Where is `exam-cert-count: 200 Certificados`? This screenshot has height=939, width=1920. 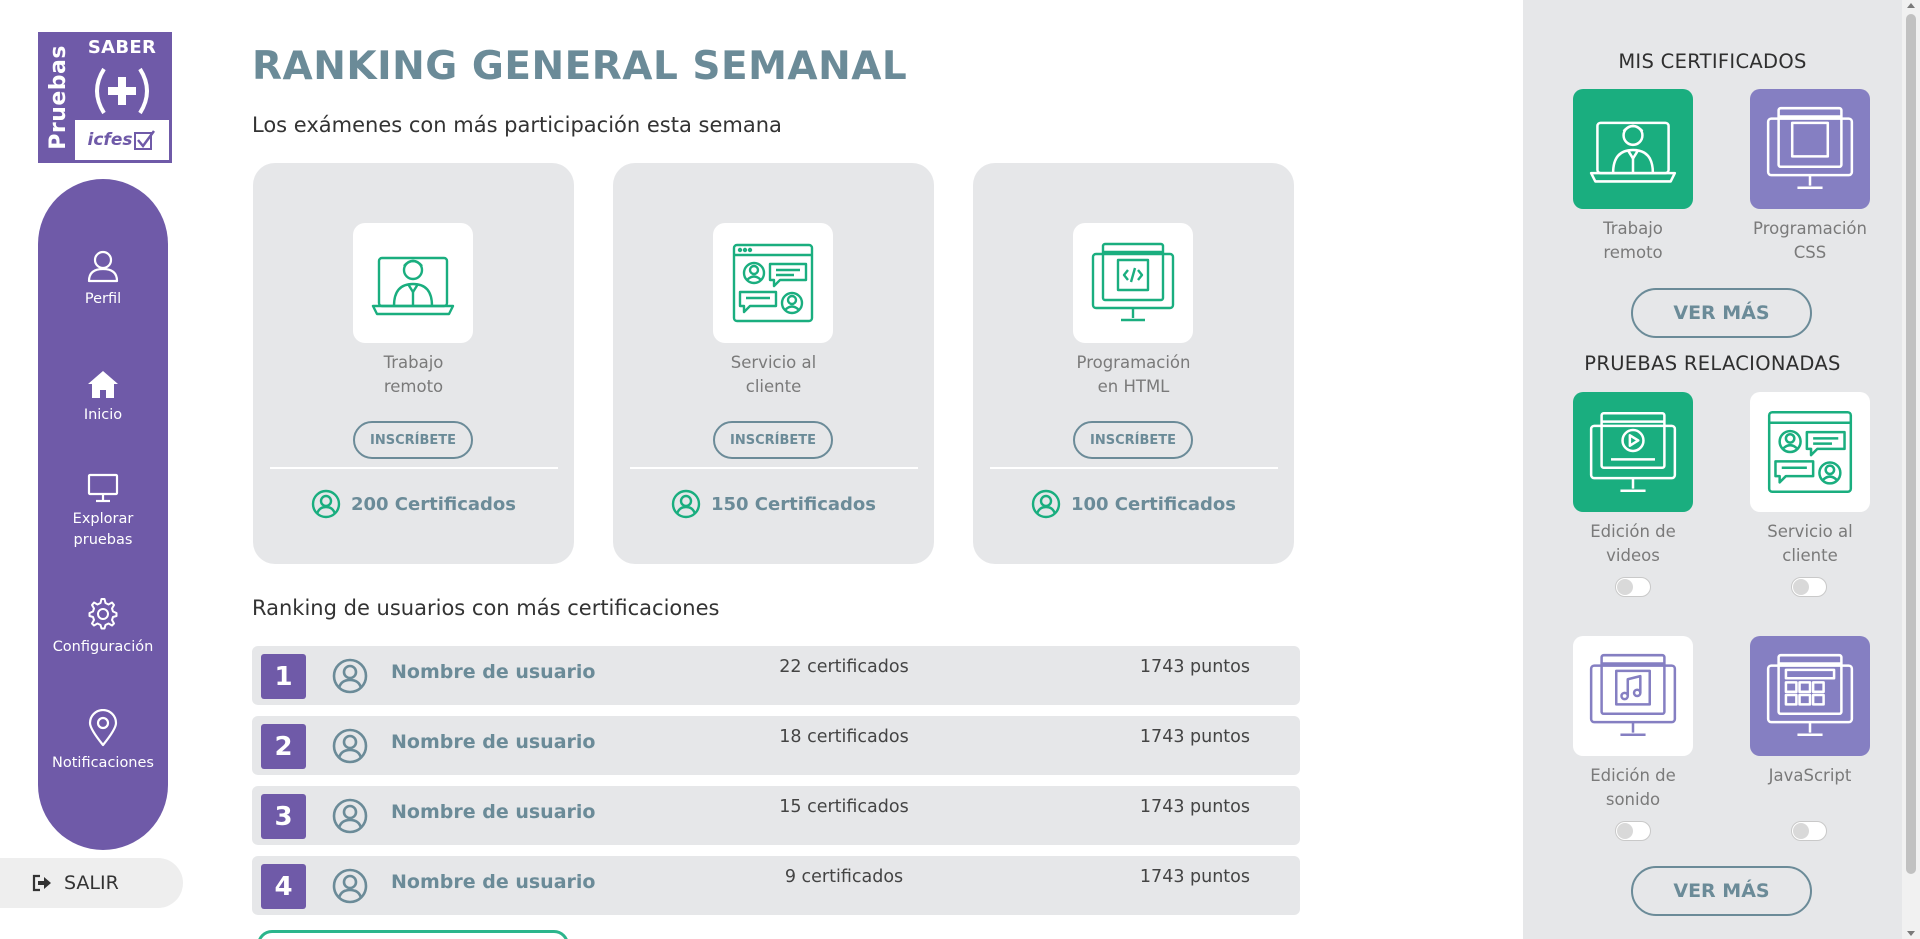
exam-cert-count: 200 Certificados is located at coordinates (413, 504).